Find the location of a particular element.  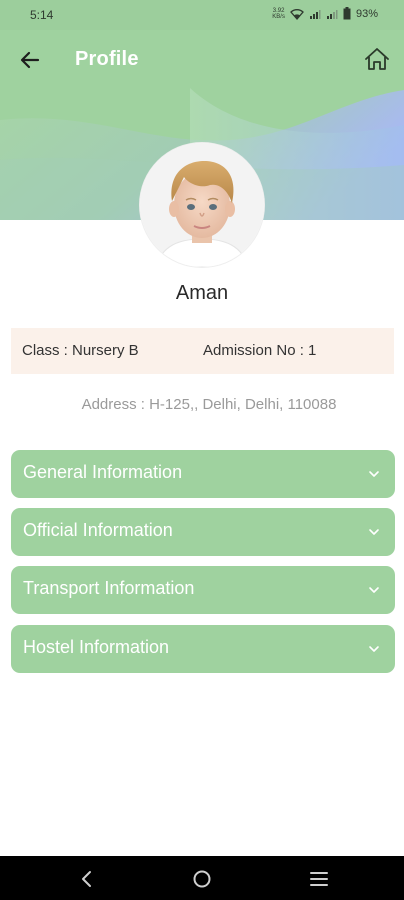

student-avatar is located at coordinates (202, 205).